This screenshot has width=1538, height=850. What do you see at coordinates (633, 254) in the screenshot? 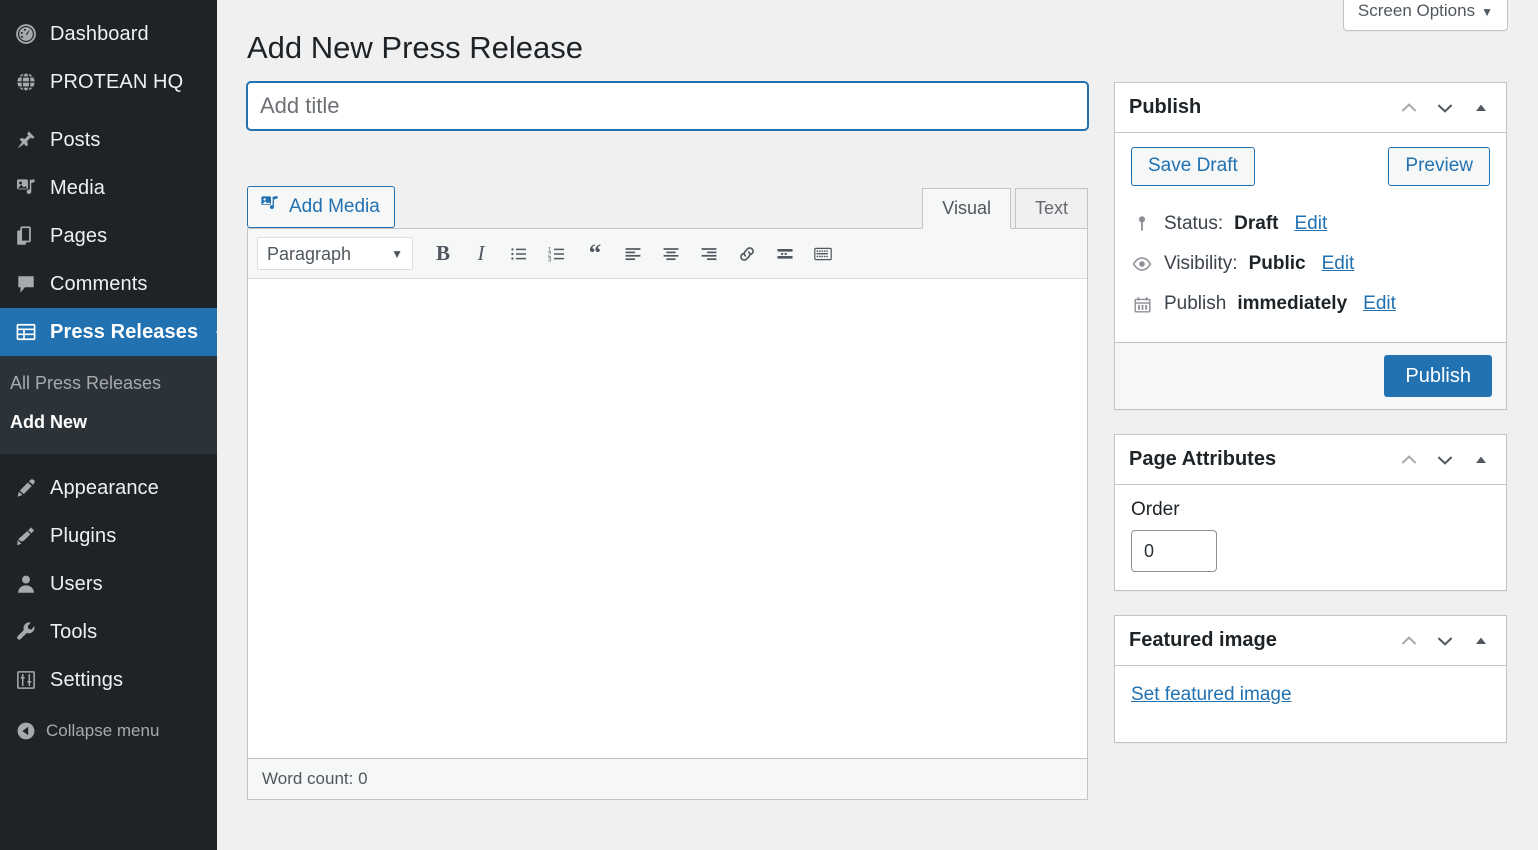
I see `align-left-icon` at bounding box center [633, 254].